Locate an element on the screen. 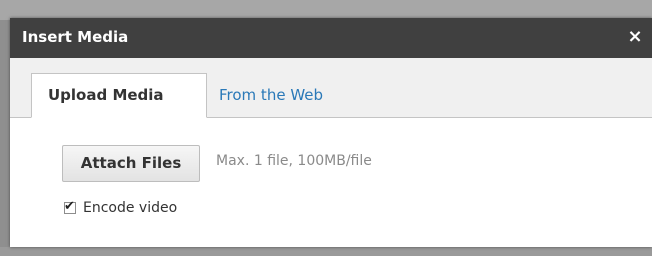 The image size is (652, 256). tab-from-the-web: From the Web is located at coordinates (271, 95).